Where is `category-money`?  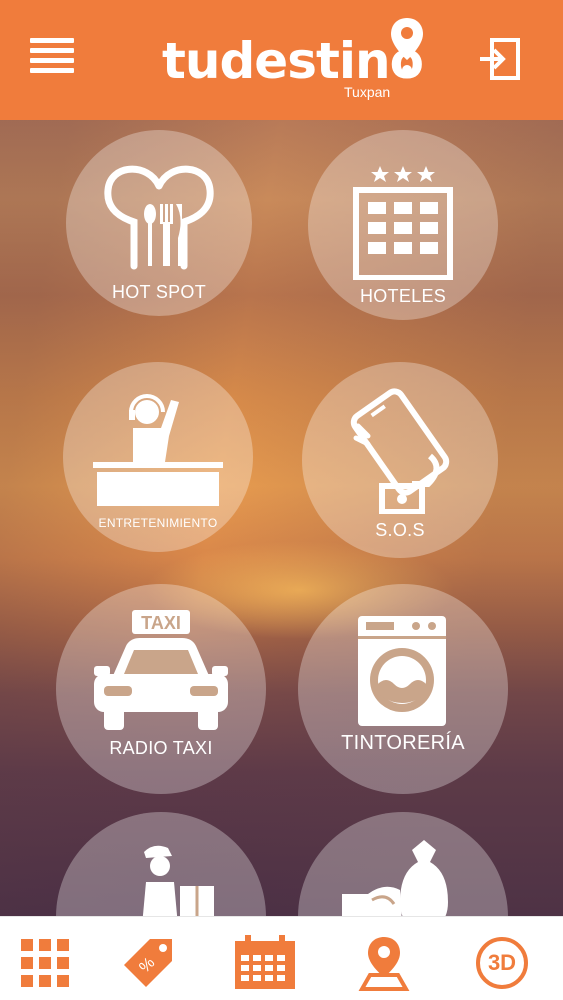
category-money is located at coordinates (403, 864).